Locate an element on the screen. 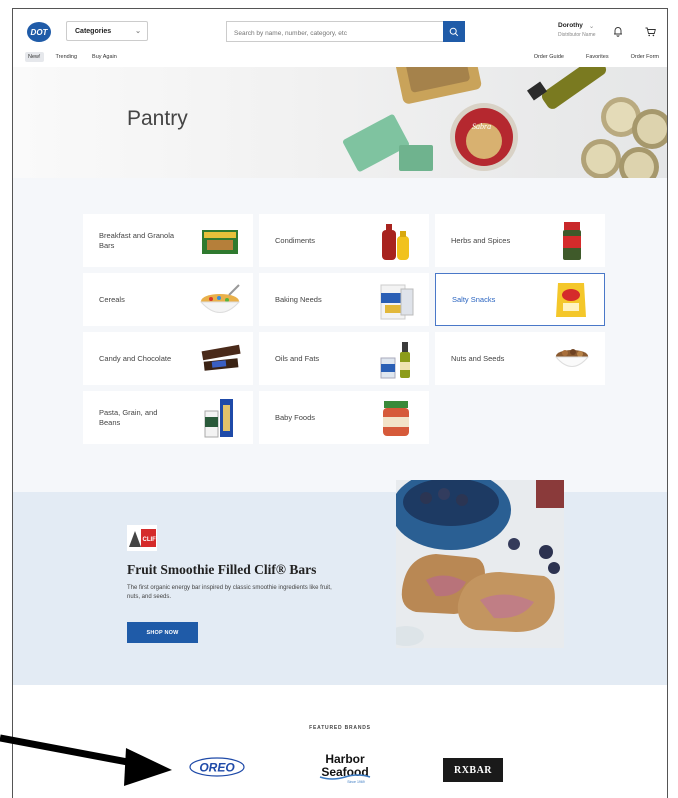 The image size is (678, 798). bell-icon is located at coordinates (618, 32).